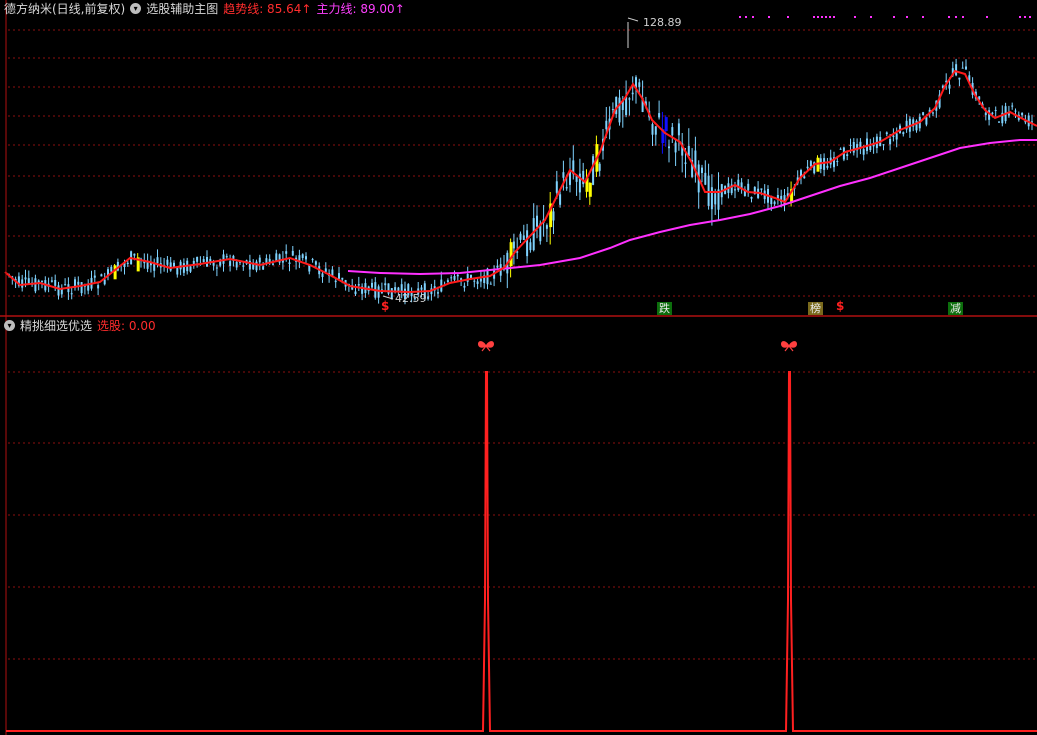 The height and width of the screenshot is (735, 1037). I want to click on signal-fall: 跌, so click(664, 308).